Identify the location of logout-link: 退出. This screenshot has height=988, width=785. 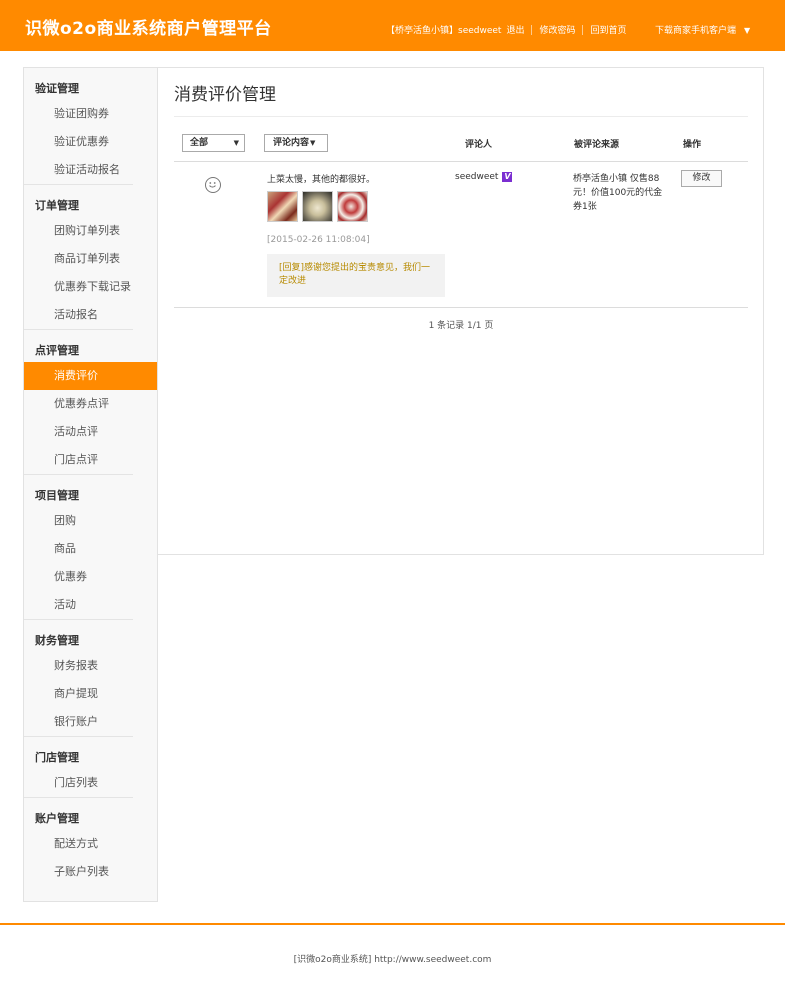
(515, 29).